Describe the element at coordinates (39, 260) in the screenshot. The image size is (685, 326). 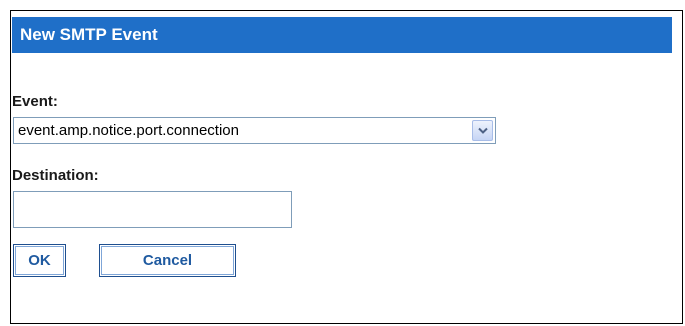
I see `ok-button: OK` at that location.